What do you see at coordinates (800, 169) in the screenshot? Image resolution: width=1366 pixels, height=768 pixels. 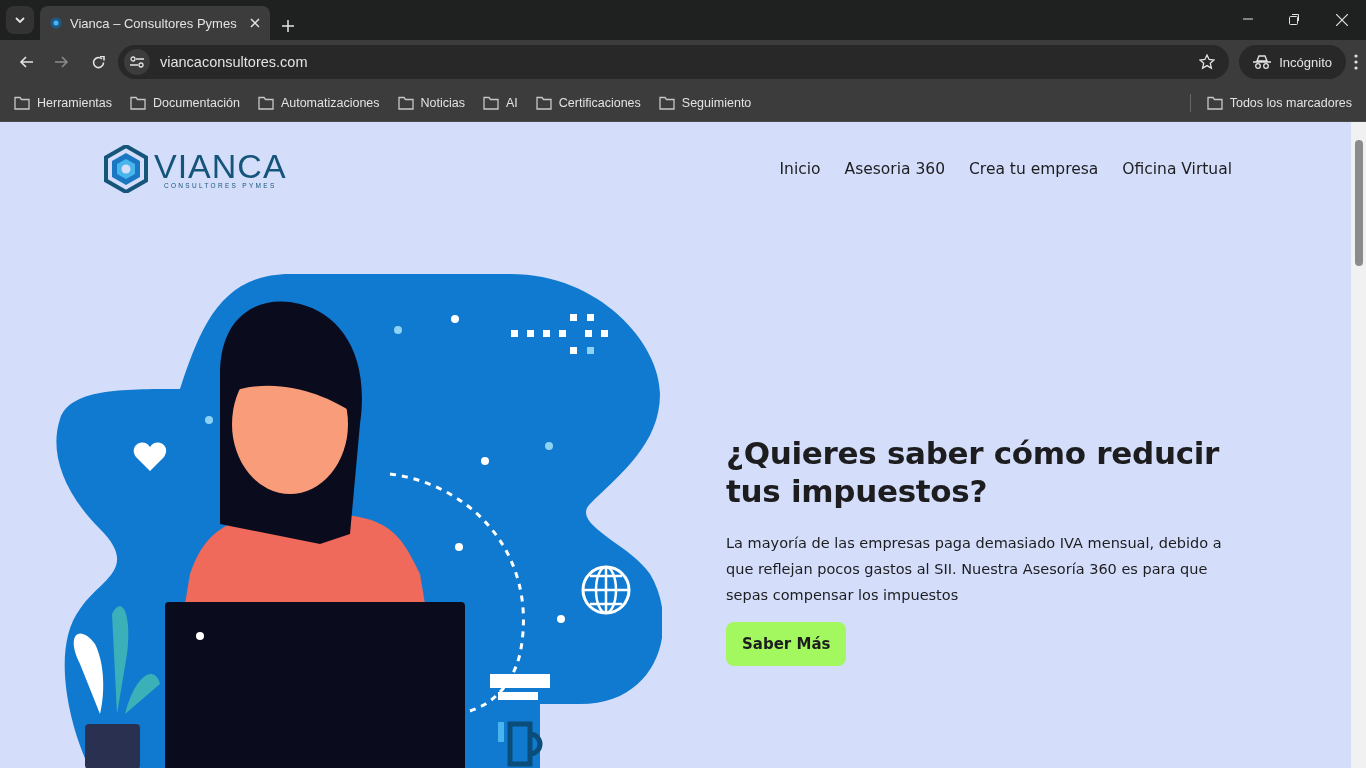 I see `nav-link: Inicio` at bounding box center [800, 169].